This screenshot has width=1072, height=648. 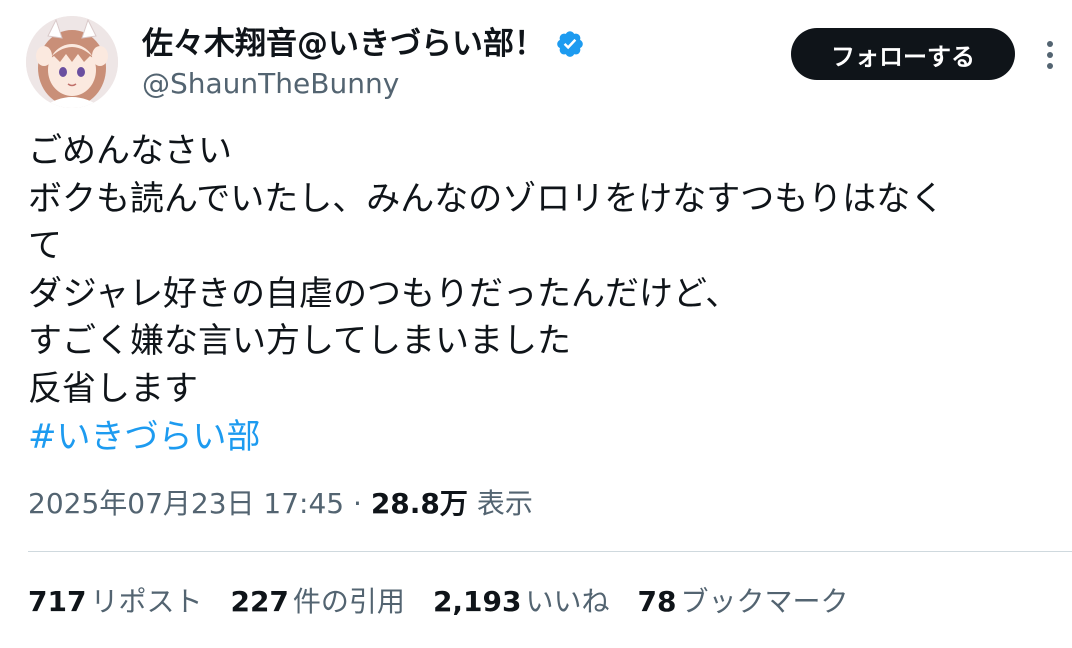 I want to click on views-label: 表示, so click(x=504, y=503).